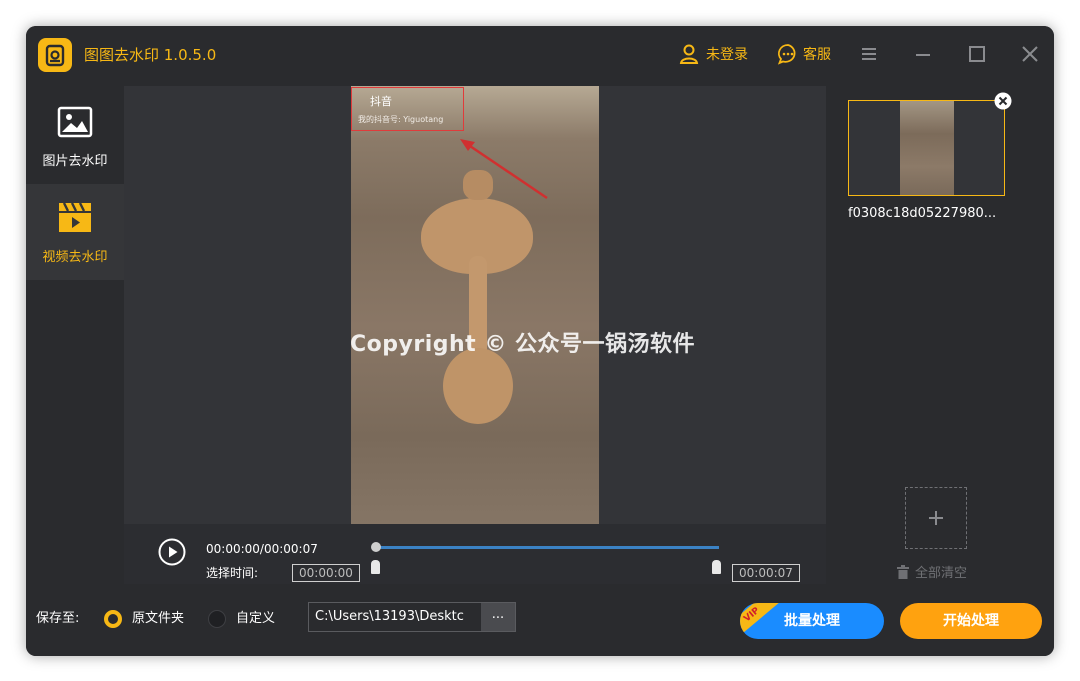  What do you see at coordinates (375, 567) in the screenshot?
I see `start-trim-handle` at bounding box center [375, 567].